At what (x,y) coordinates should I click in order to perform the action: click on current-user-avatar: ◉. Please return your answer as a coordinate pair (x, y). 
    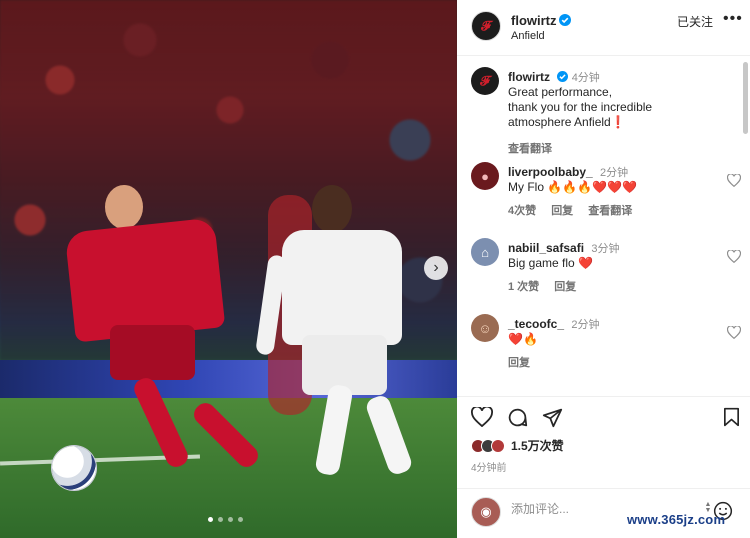
    Looking at the image, I should click on (486, 512).